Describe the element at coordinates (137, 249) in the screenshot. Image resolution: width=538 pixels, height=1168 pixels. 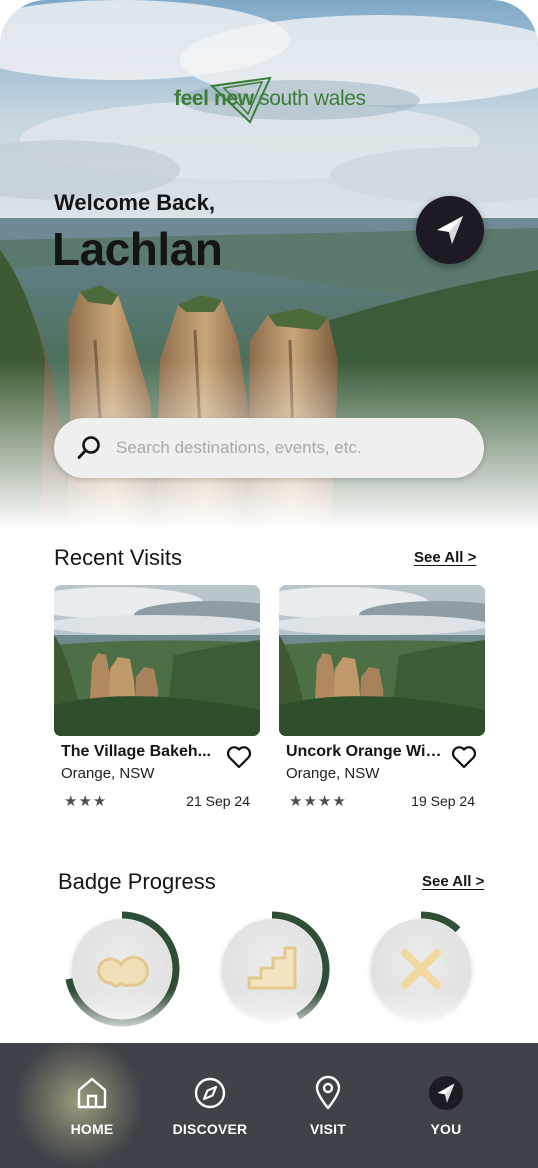
I see `user-name: Lachlan` at that location.